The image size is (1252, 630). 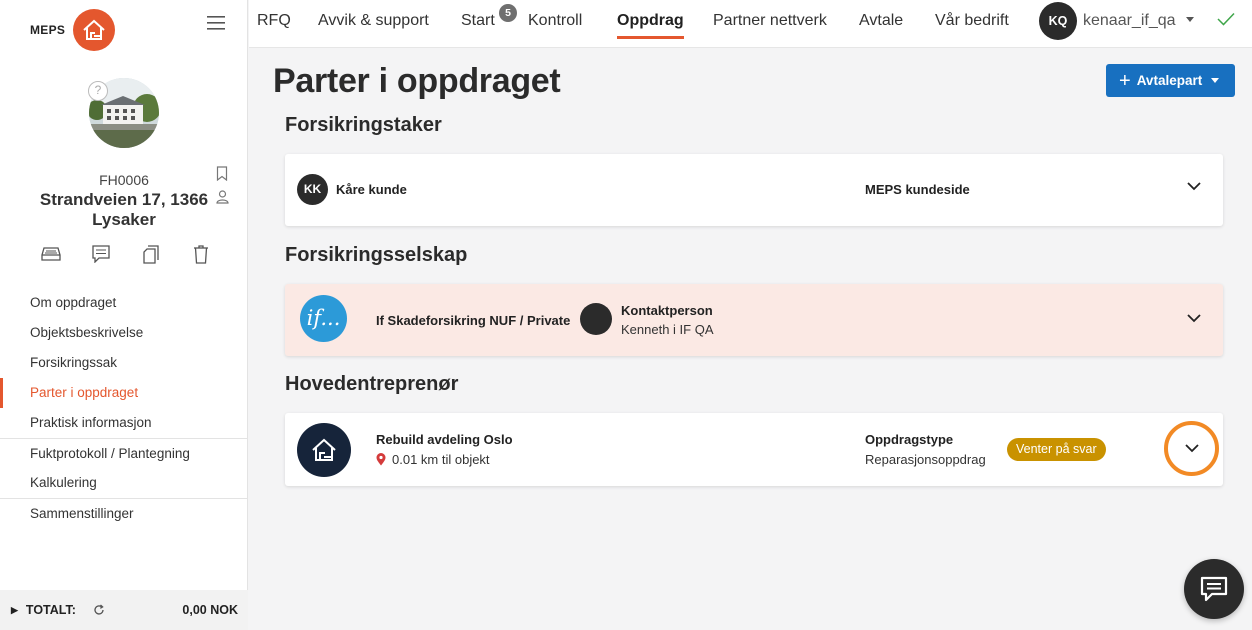 What do you see at coordinates (444, 439) in the screenshot?
I see `contractor-name: Rebuild avdeling Oslo` at bounding box center [444, 439].